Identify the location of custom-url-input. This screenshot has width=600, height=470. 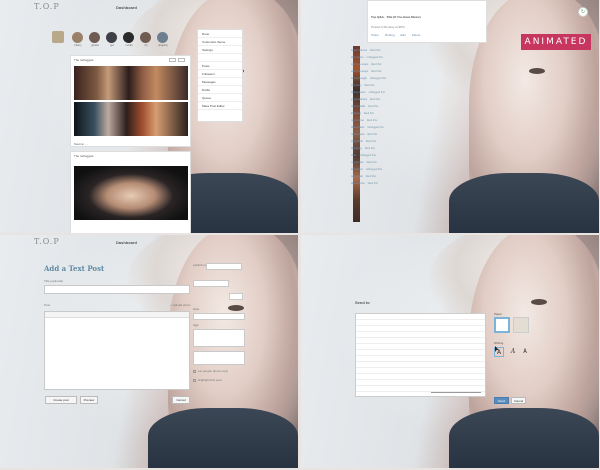
(219, 358).